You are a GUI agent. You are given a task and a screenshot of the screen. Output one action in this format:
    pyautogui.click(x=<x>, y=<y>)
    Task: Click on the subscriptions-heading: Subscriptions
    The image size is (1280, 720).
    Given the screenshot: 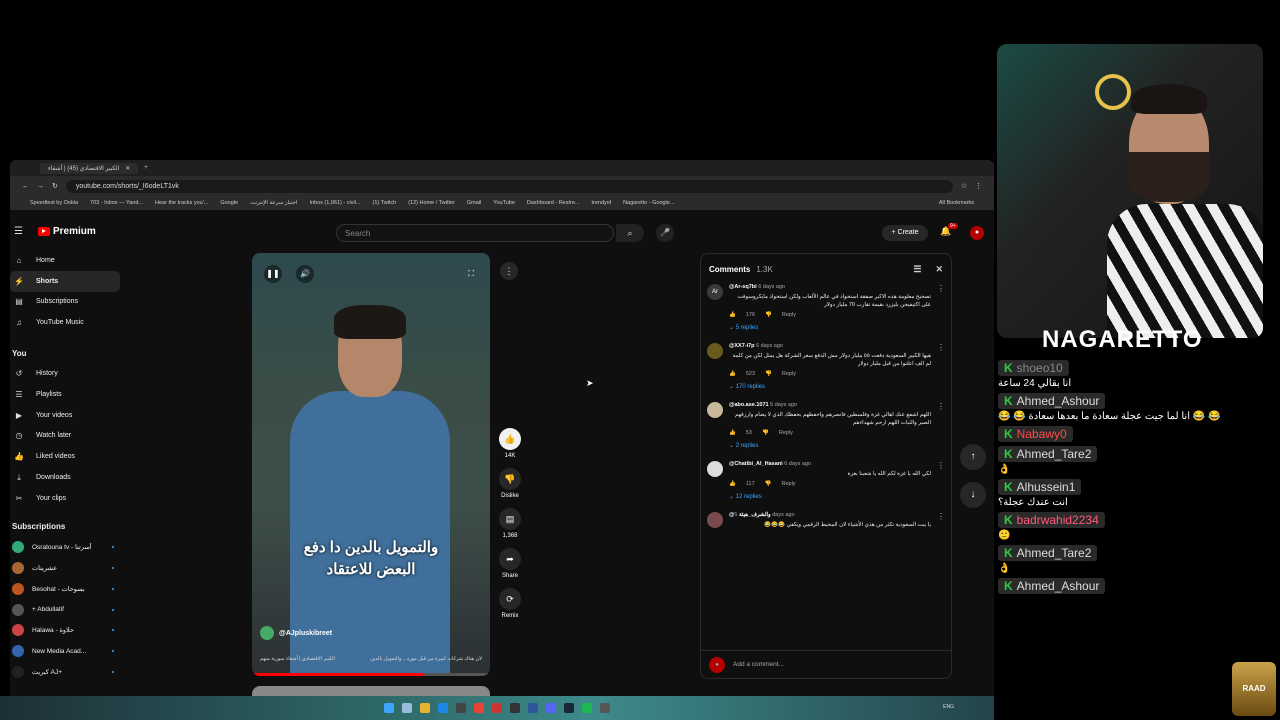 What is the action you would take?
    pyautogui.click(x=65, y=527)
    